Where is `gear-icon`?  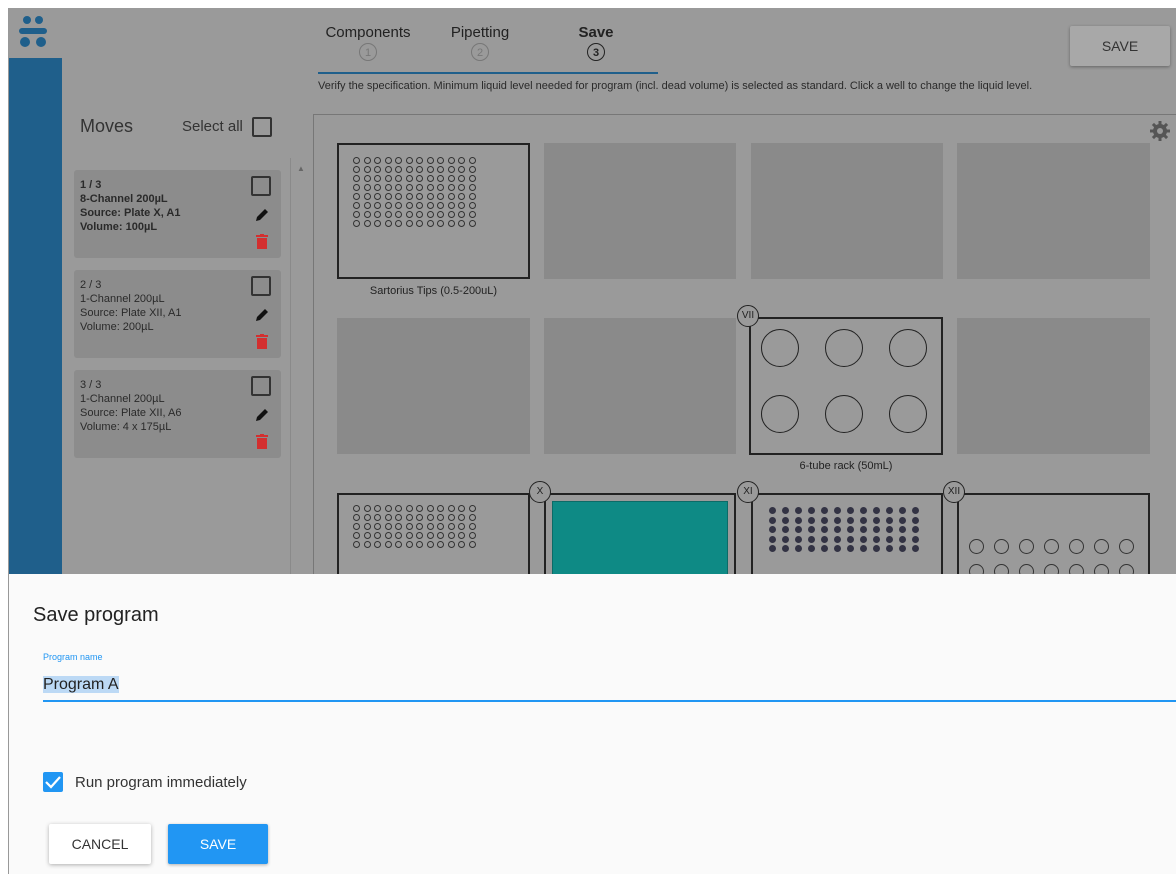
gear-icon is located at coordinates (1160, 131).